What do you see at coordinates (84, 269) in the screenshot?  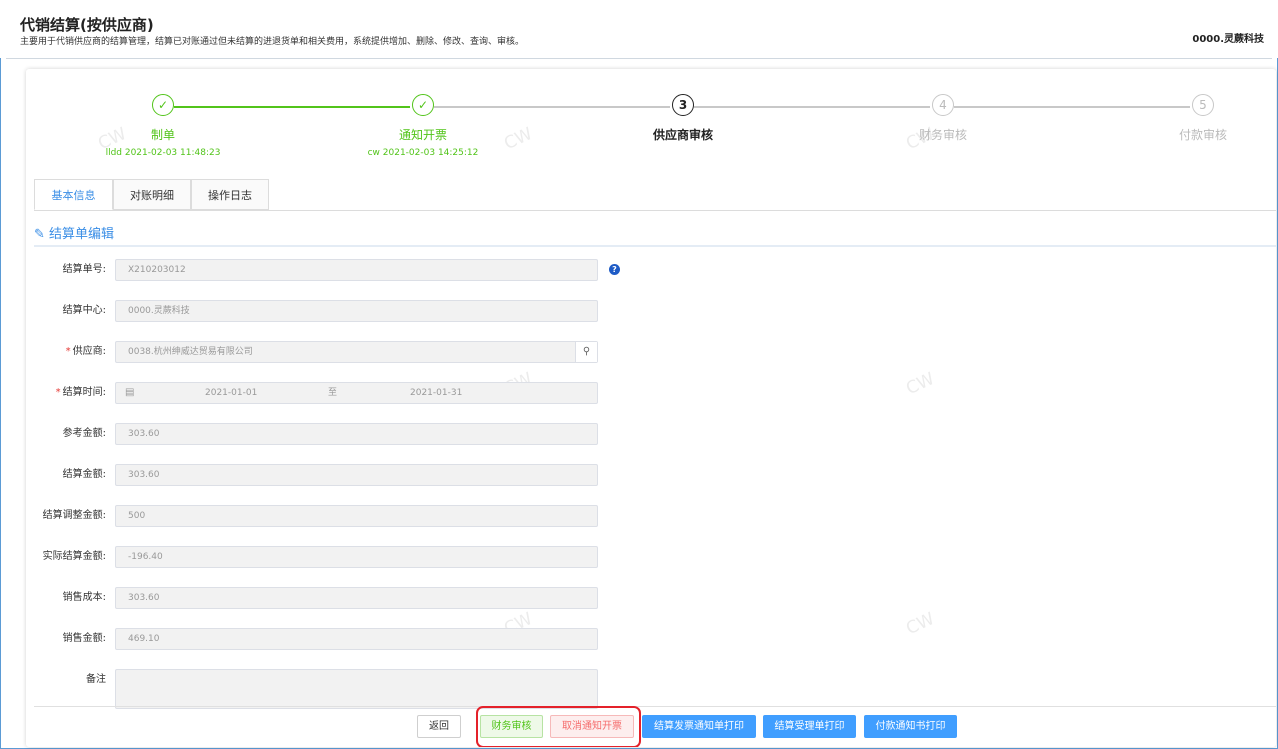 I see `settle-no-label: 结算单号:` at bounding box center [84, 269].